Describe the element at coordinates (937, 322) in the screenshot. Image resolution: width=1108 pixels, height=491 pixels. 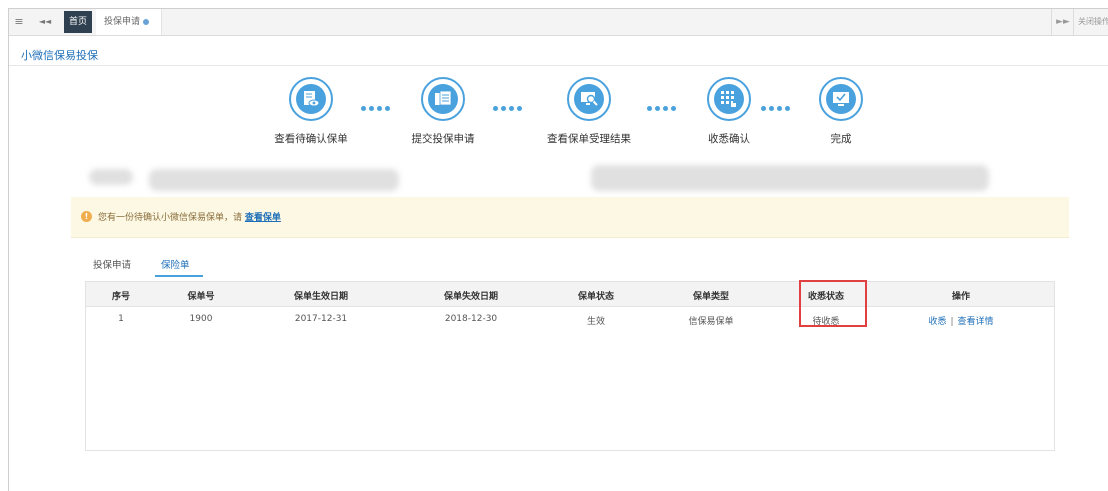
I see `receipt-confirm-link: 收悉` at that location.